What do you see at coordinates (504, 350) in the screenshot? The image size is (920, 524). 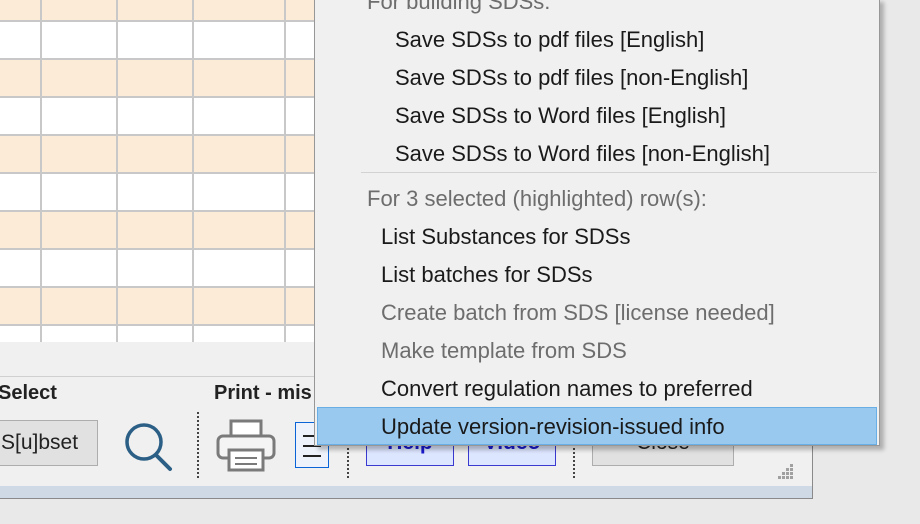 I see `menu-item-make-template: Make template from SDS` at bounding box center [504, 350].